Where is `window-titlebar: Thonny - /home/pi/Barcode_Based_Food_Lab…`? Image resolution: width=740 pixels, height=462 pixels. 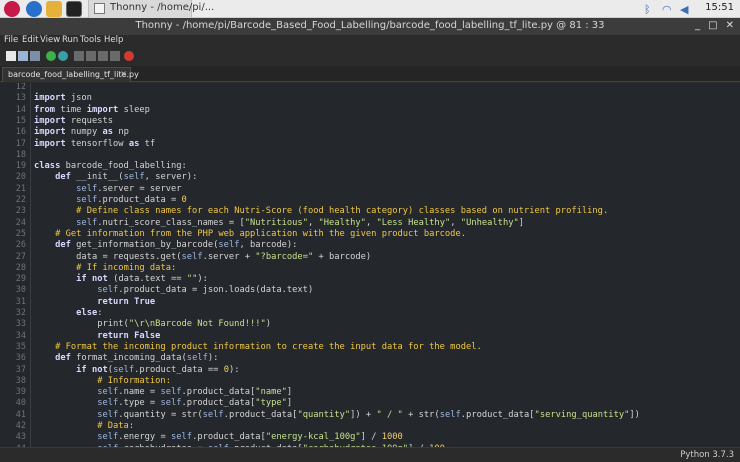
window-titlebar: Thonny - /home/pi/Barcode_Based_Food_Lab… is located at coordinates (370, 26).